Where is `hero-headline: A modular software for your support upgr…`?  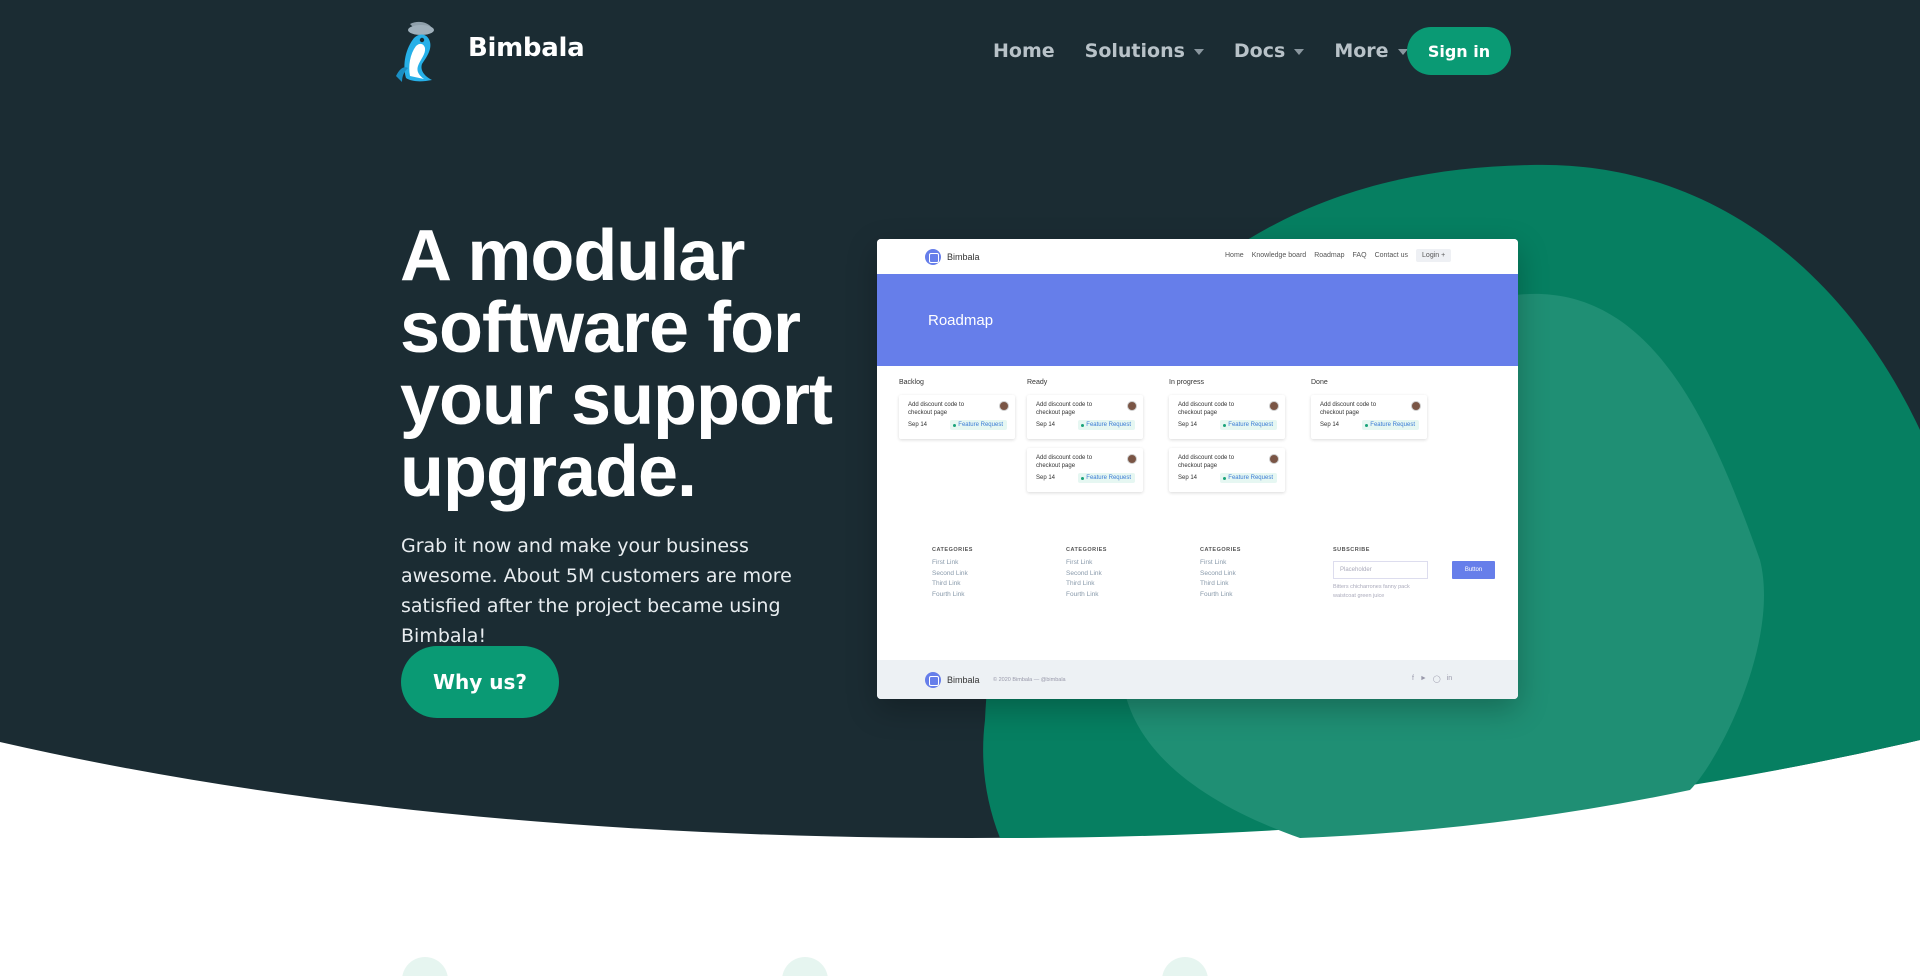 hero-headline: A modular software for your support upgr… is located at coordinates (630, 364).